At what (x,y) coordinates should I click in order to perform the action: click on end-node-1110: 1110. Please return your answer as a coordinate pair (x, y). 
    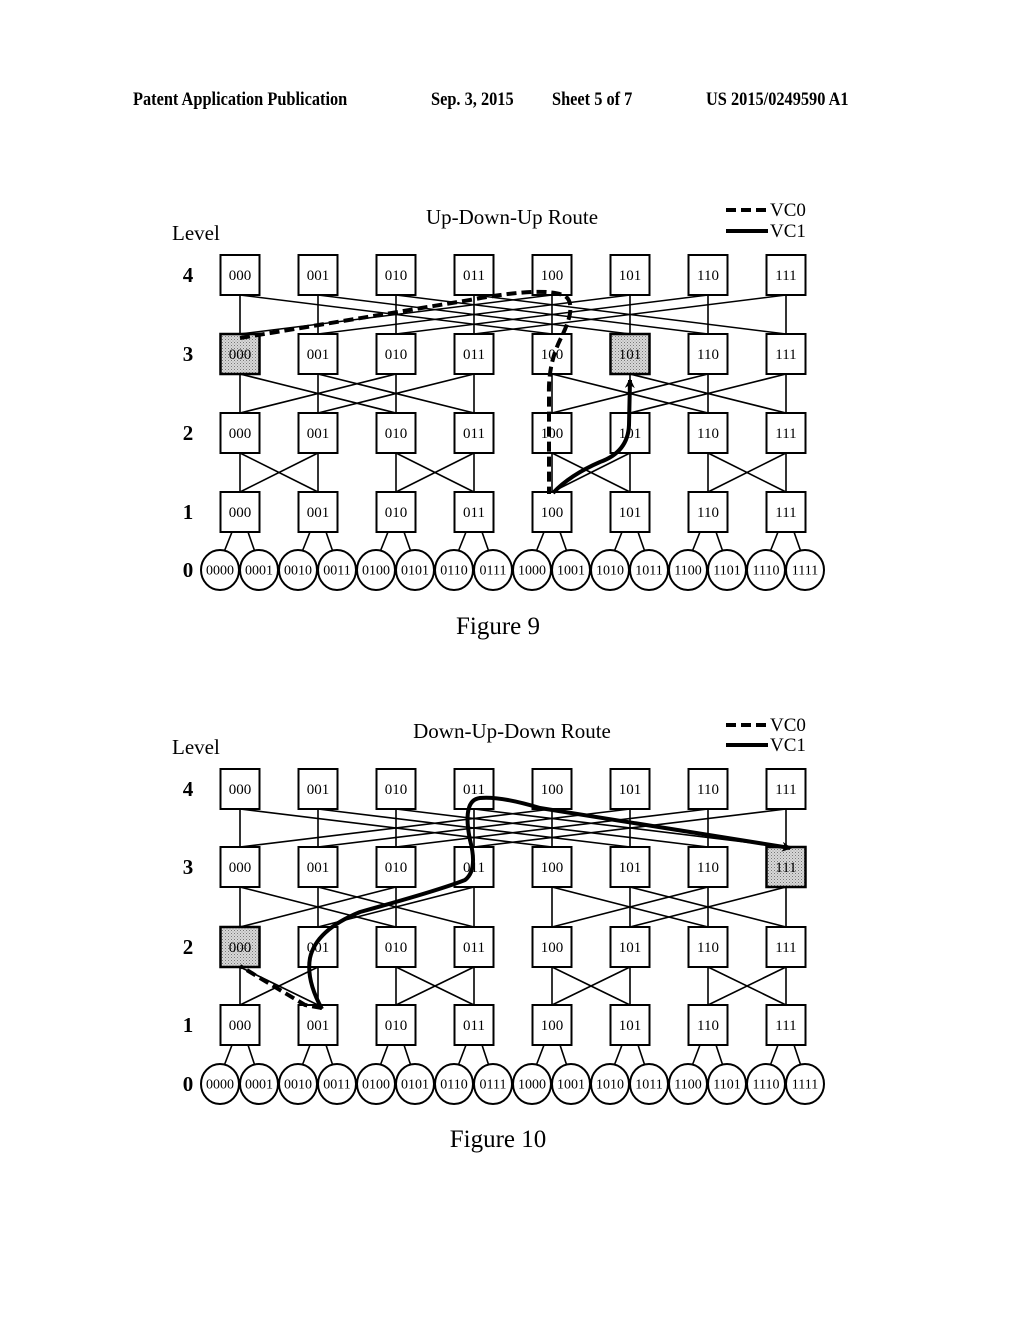
    Looking at the image, I should click on (766, 1084).